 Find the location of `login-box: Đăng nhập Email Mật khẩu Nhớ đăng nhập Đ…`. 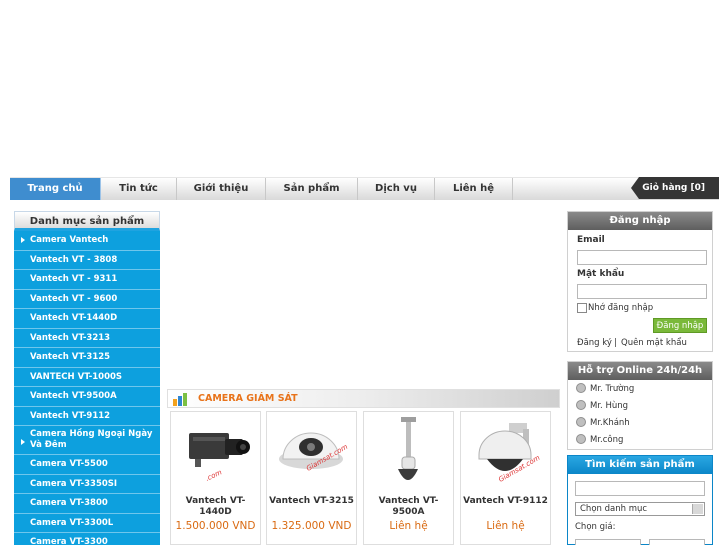

login-box: Đăng nhập Email Mật khẩu Nhớ đăng nhập Đ… is located at coordinates (640, 281).